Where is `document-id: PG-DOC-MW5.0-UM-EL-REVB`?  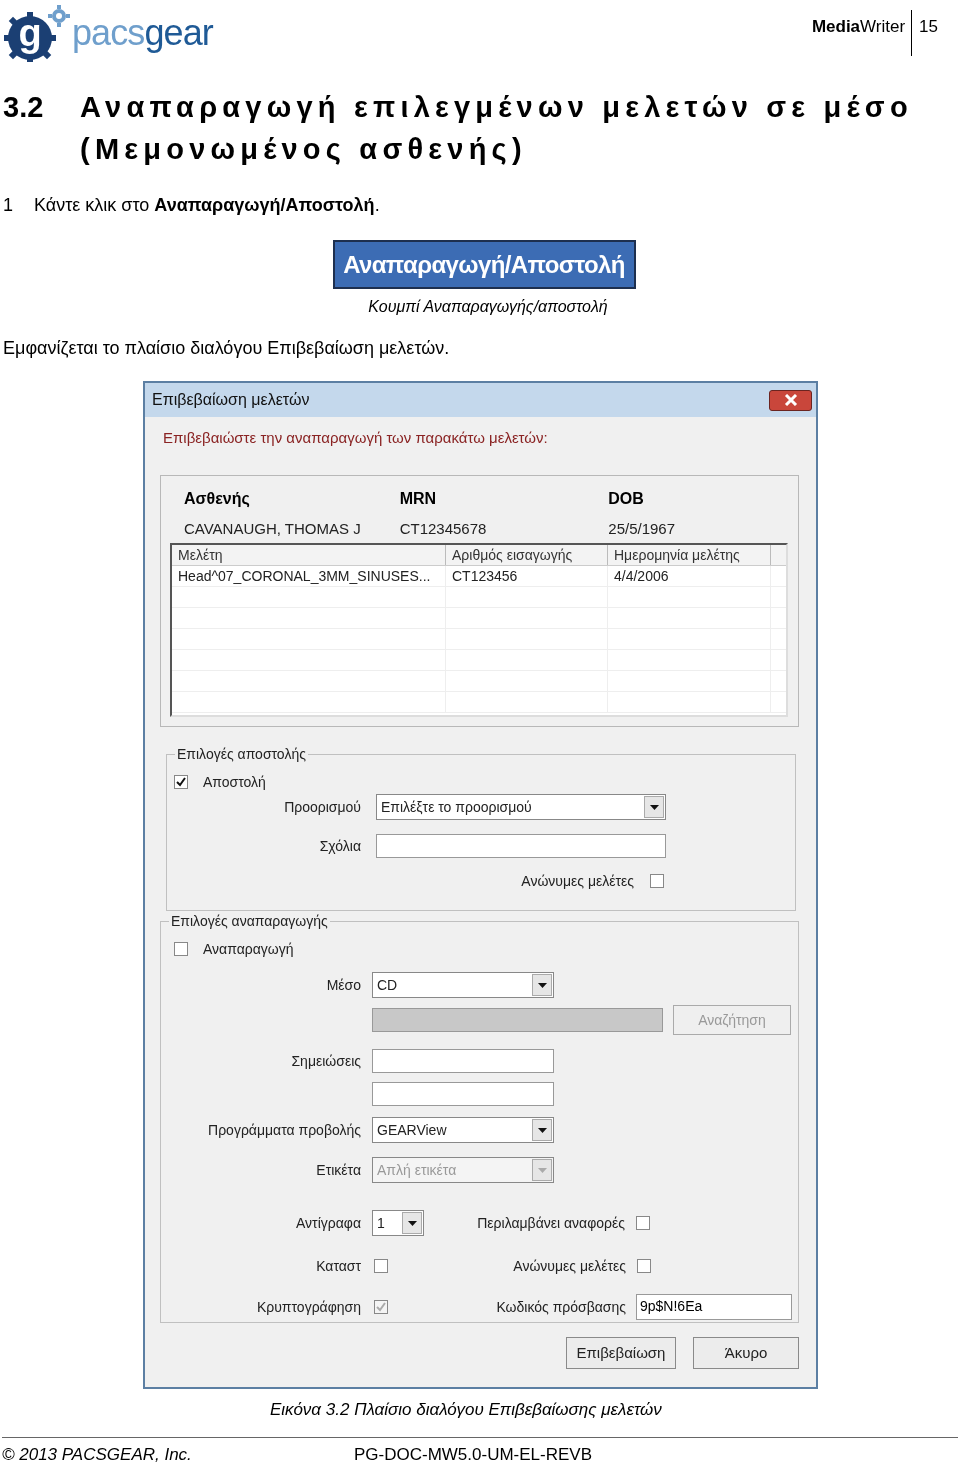 document-id: PG-DOC-MW5.0-UM-EL-REVB is located at coordinates (473, 1454).